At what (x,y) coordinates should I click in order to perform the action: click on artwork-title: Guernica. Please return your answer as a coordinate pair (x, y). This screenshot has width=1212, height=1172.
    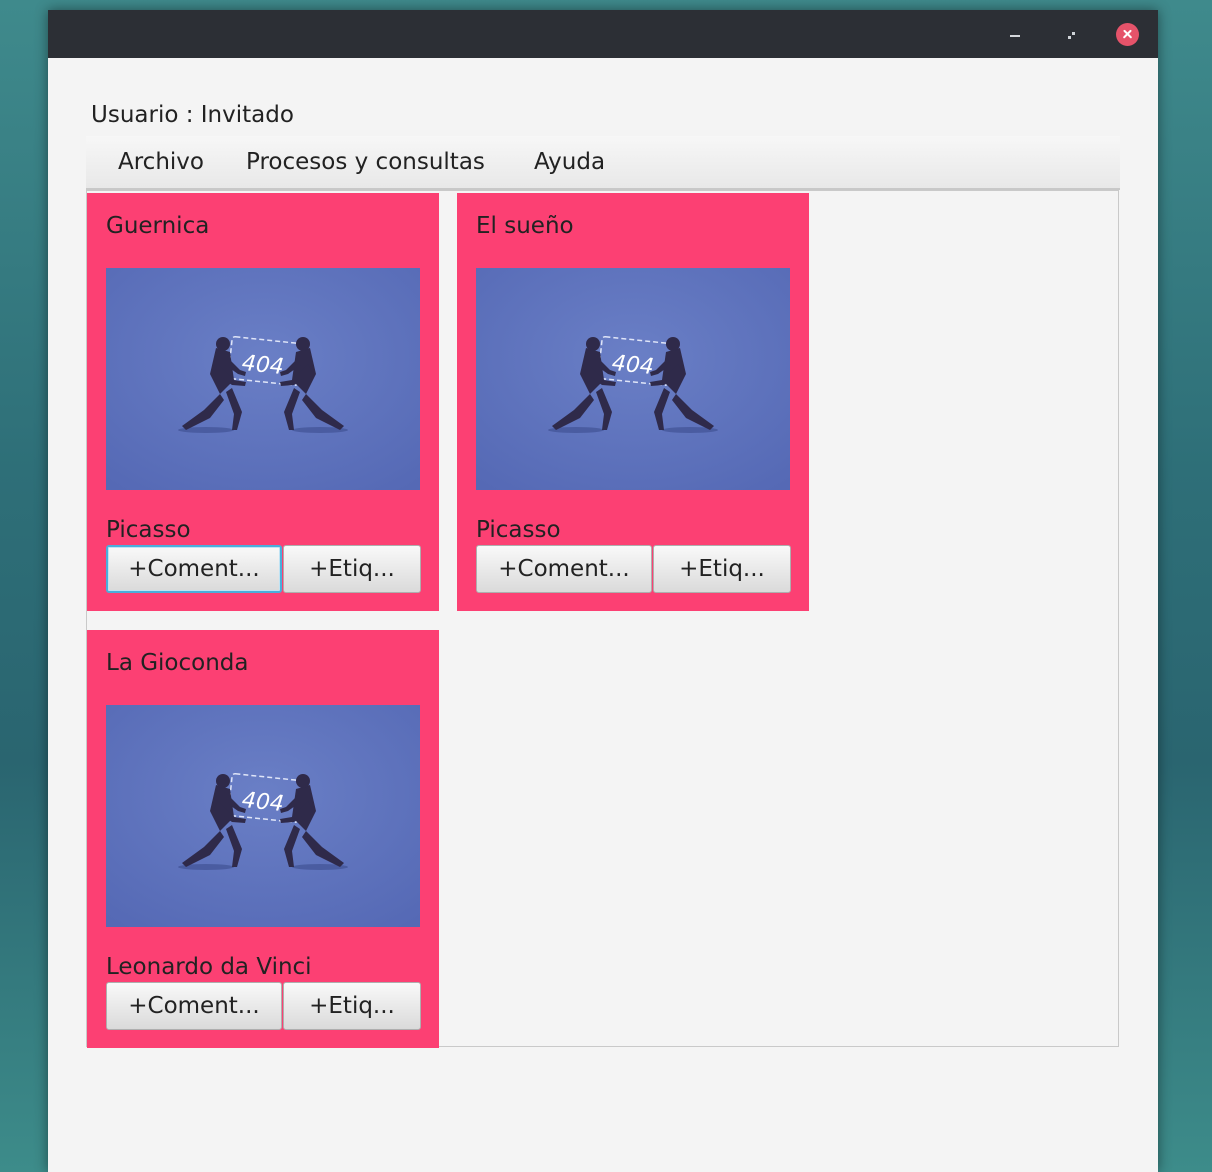
    Looking at the image, I should click on (158, 226).